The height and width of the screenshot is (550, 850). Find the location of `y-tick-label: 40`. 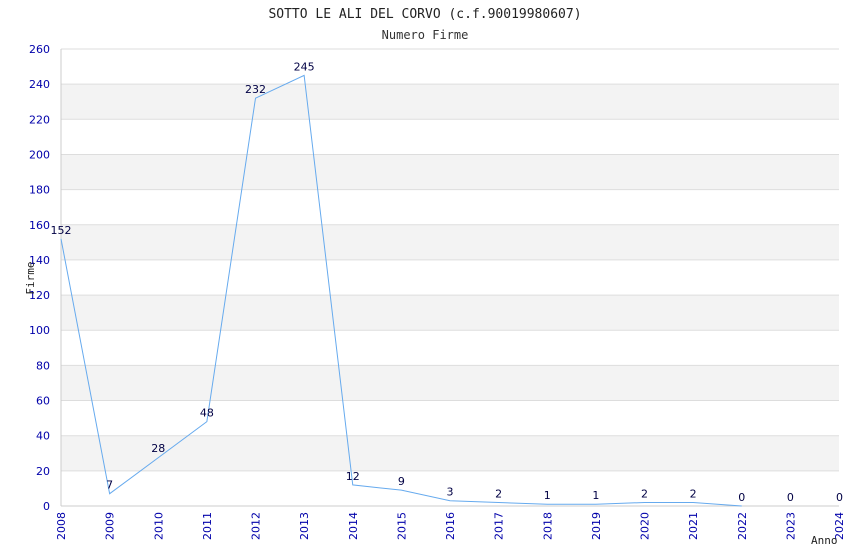

y-tick-label: 40 is located at coordinates (43, 436).